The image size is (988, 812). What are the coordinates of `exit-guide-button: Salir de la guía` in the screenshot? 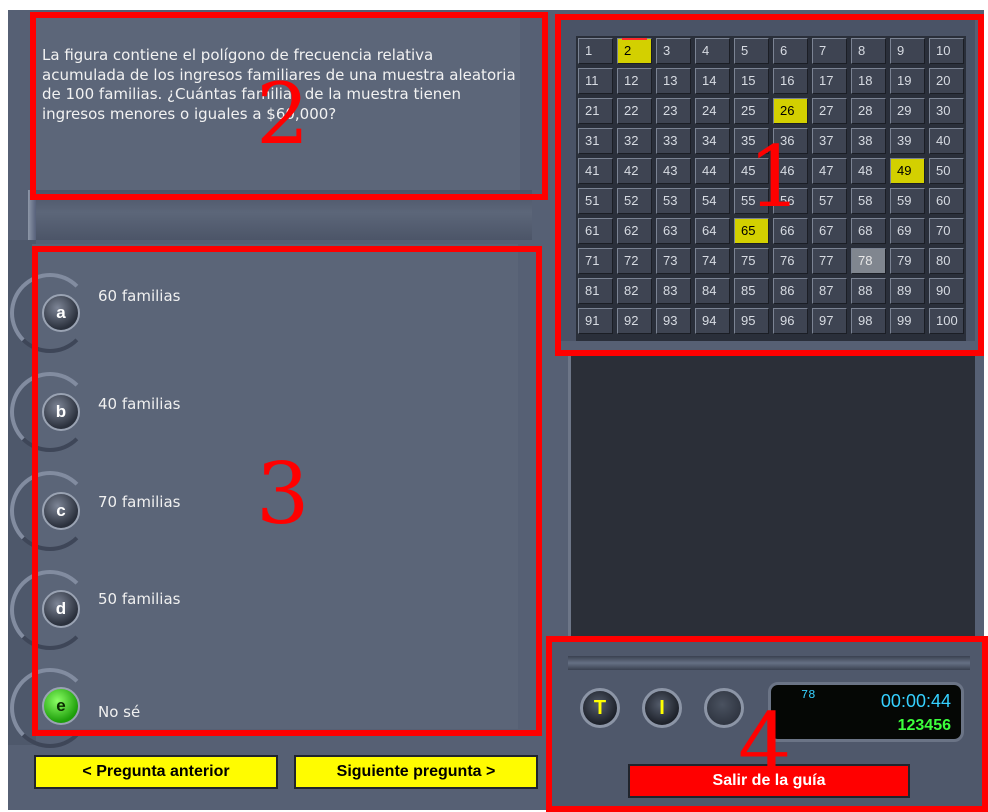 It's located at (769, 781).